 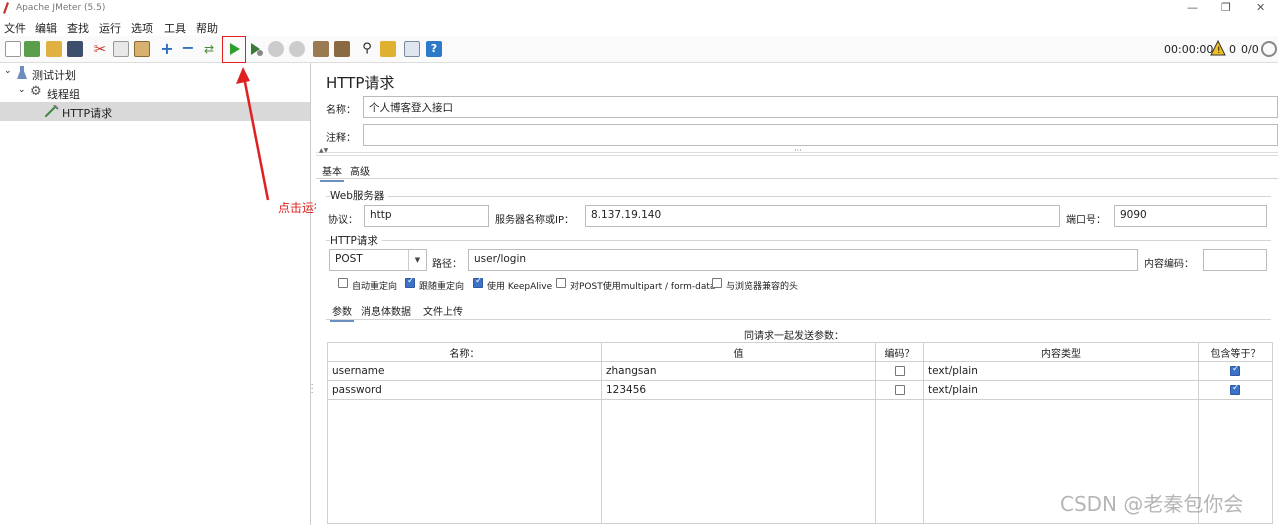 I want to click on minimize-icon: —, so click(x=1192, y=7).